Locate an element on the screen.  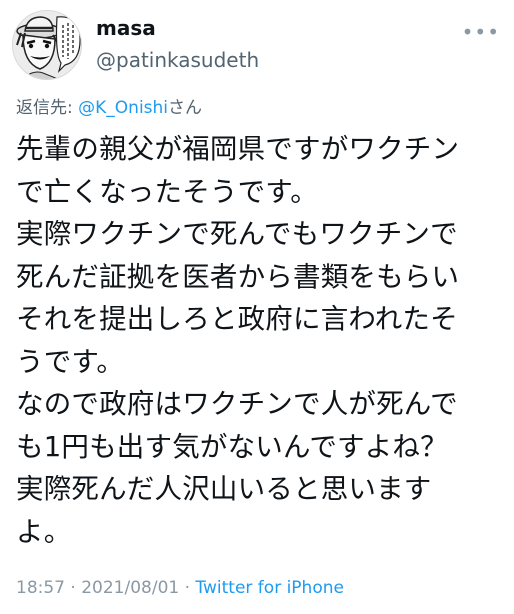
user-handle: @patinkasudeth is located at coordinates (177, 60).